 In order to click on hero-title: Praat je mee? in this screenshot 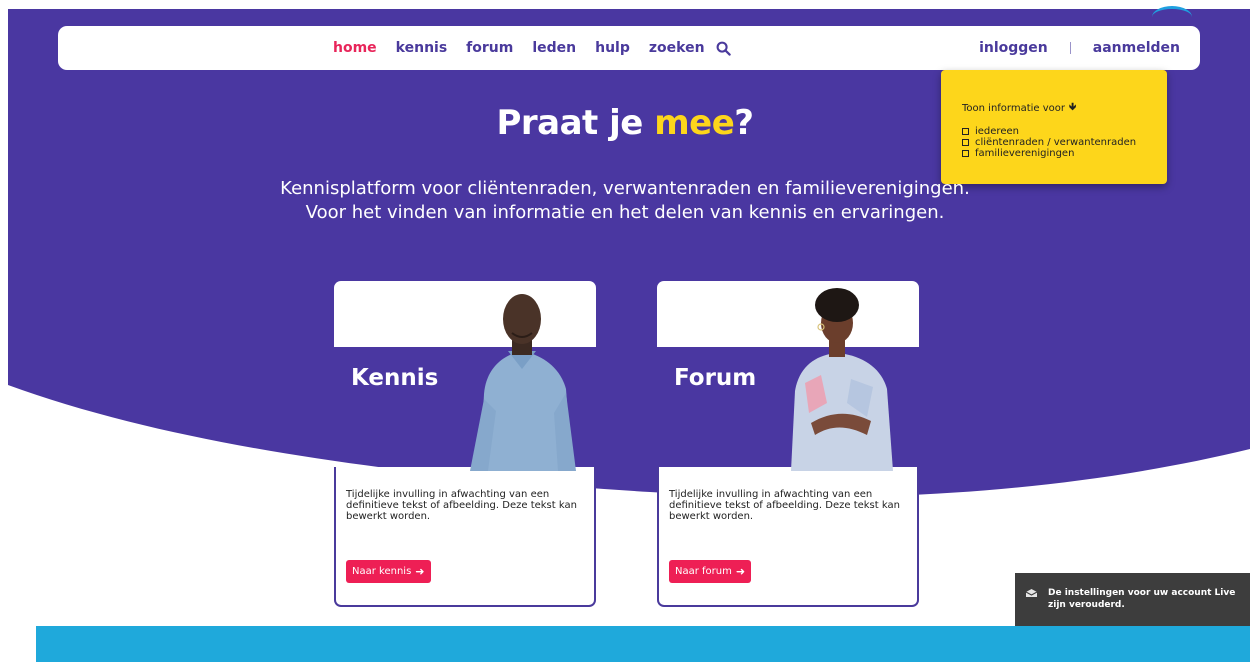, I will do `click(625, 123)`.